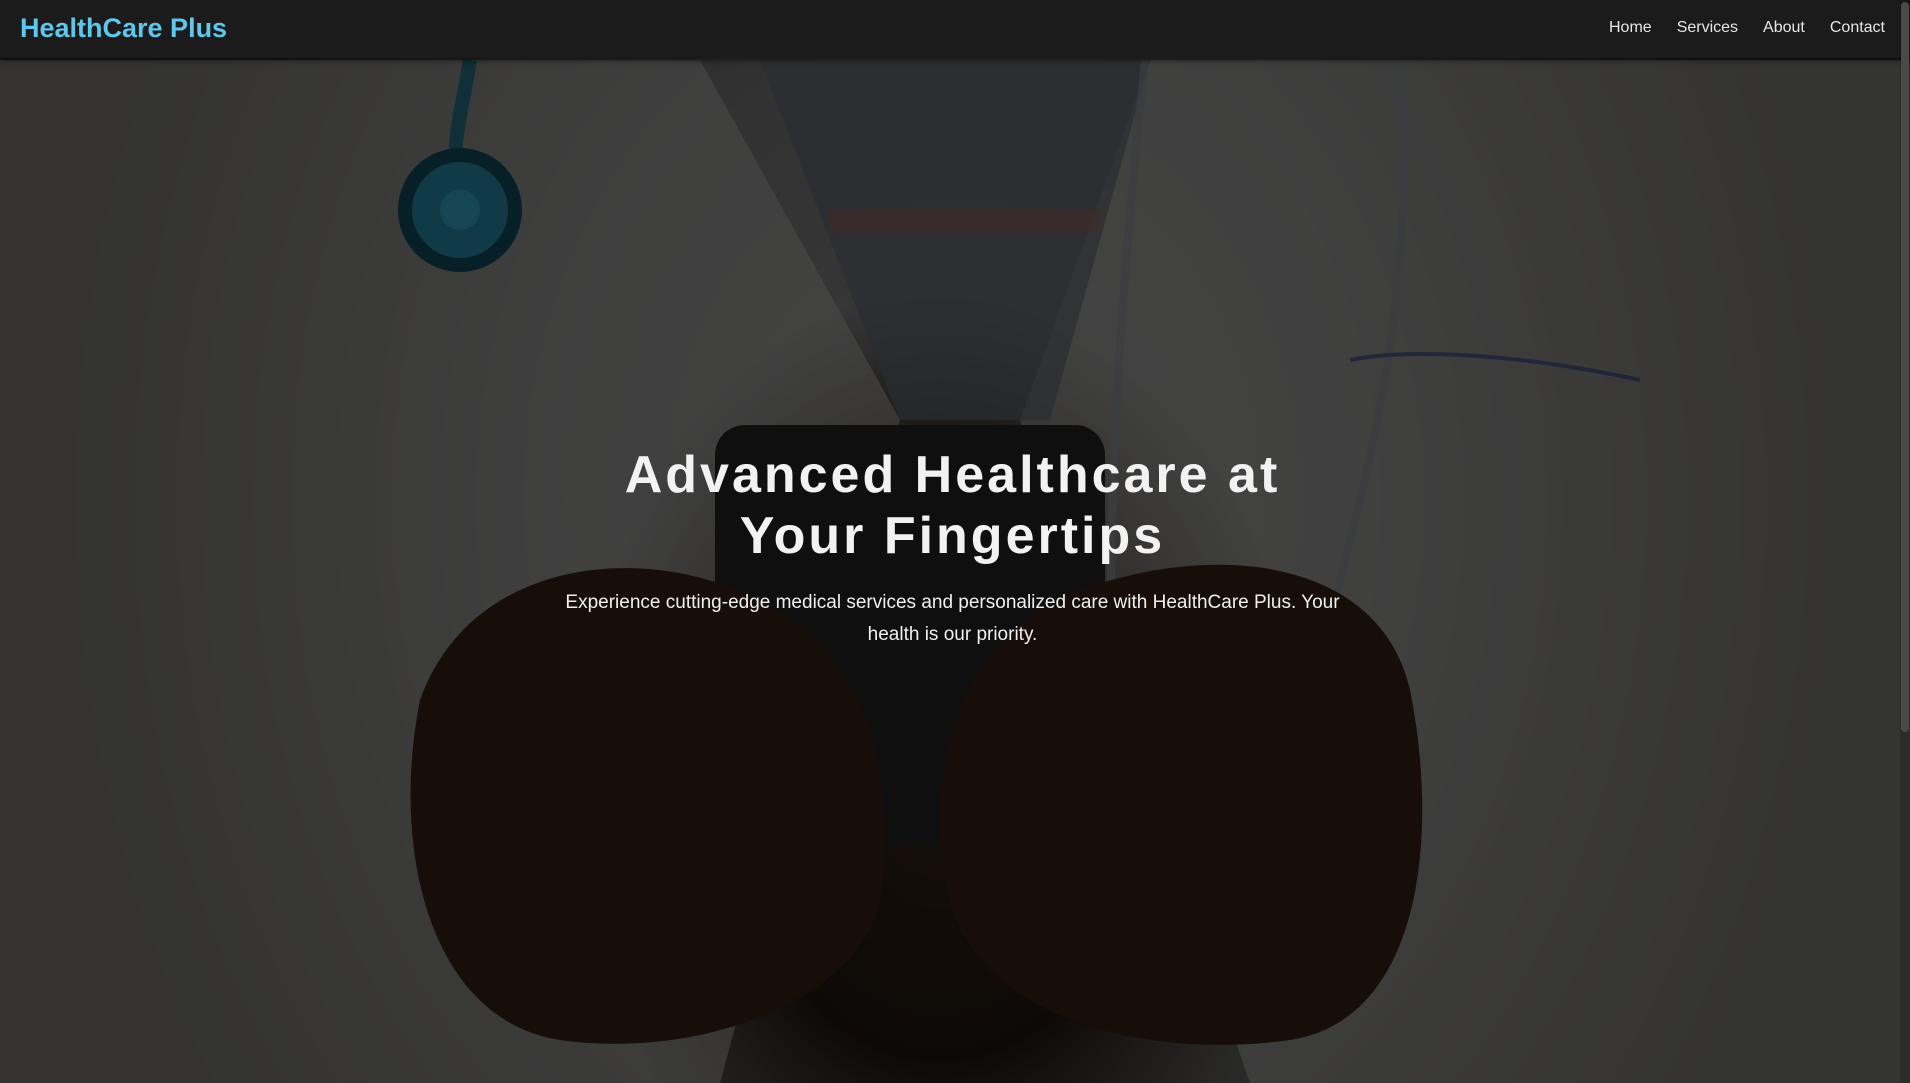  What do you see at coordinates (1784, 28) in the screenshot?
I see `nav-link-about: About` at bounding box center [1784, 28].